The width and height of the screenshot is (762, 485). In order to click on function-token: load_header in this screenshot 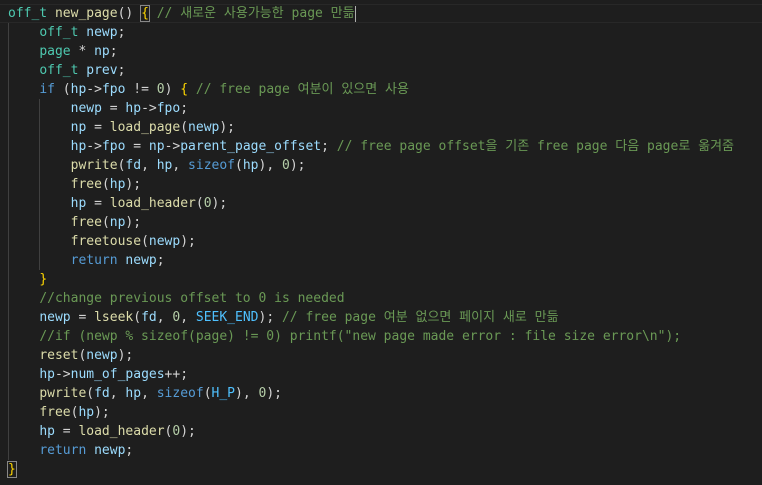, I will do `click(121, 431)`.